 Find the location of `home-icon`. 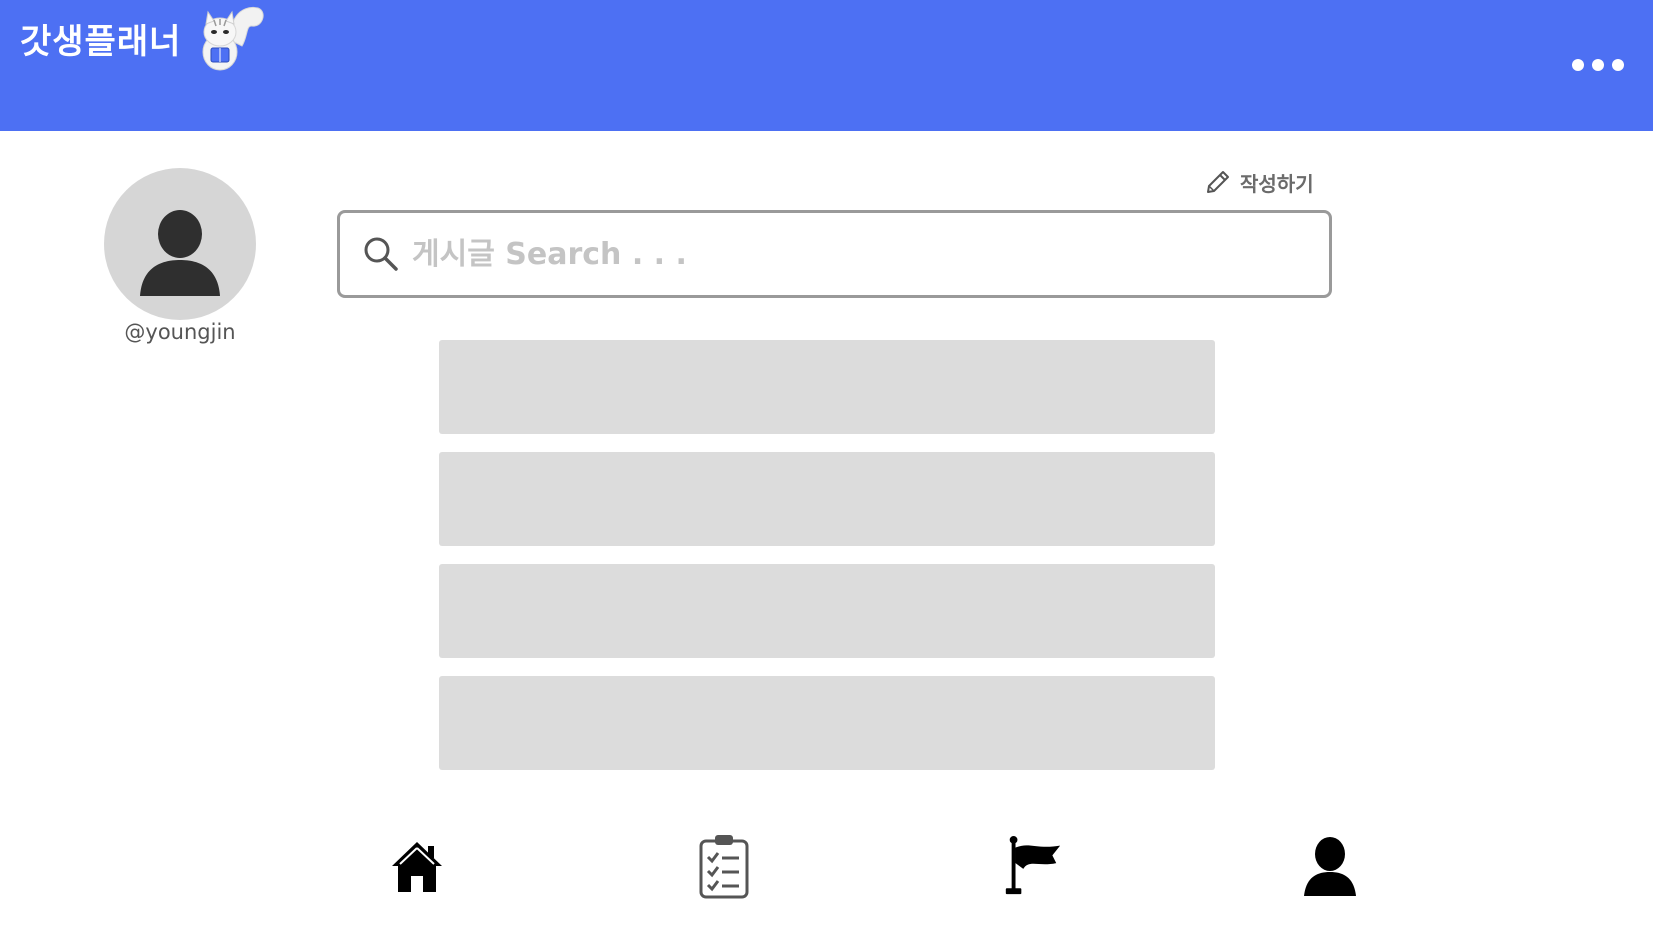

home-icon is located at coordinates (417, 867).